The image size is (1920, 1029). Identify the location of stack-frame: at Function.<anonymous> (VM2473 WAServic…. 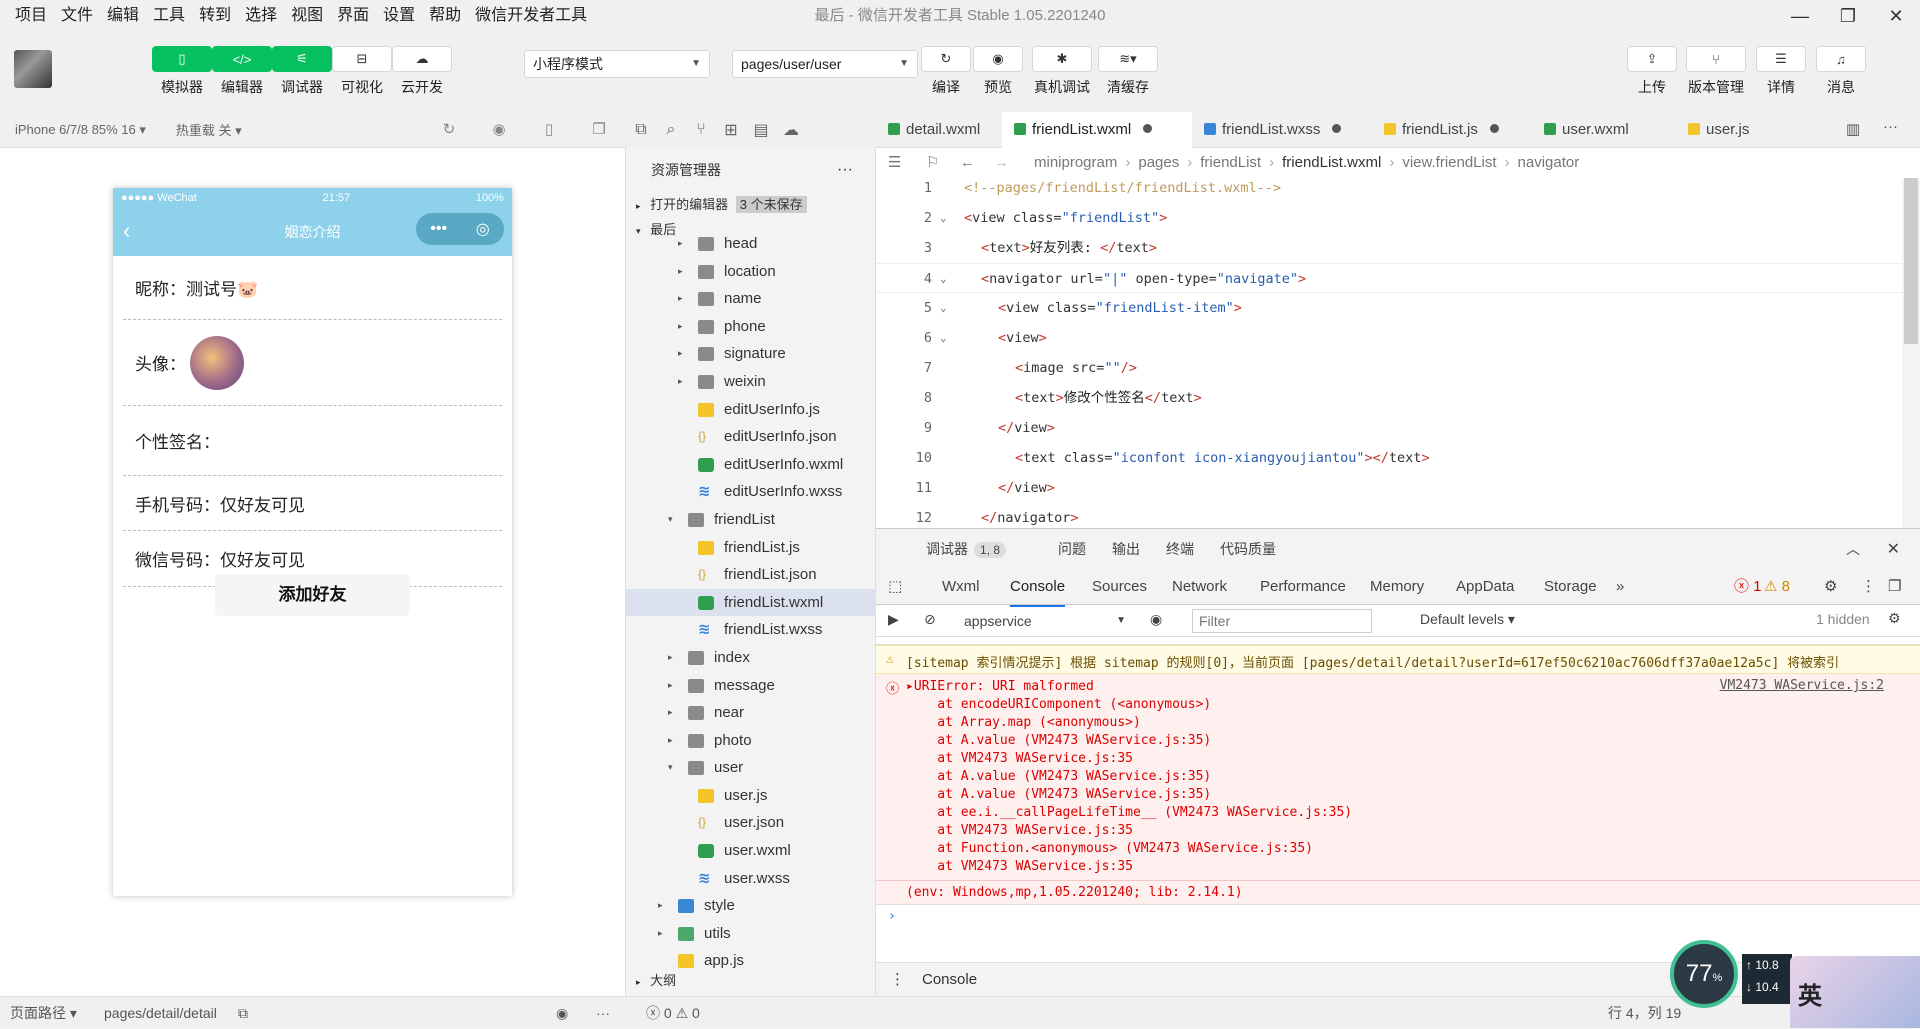
(1393, 849).